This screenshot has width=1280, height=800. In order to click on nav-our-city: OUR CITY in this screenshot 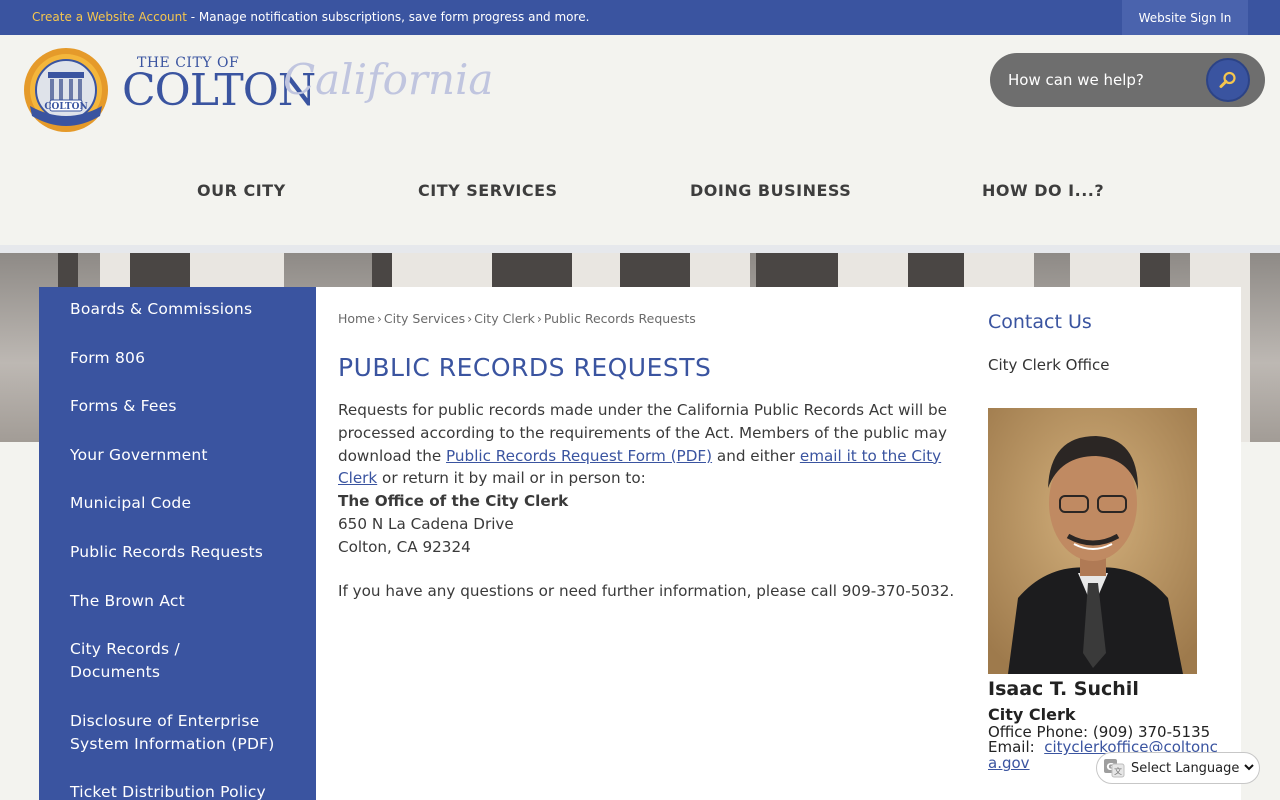, I will do `click(241, 190)`.